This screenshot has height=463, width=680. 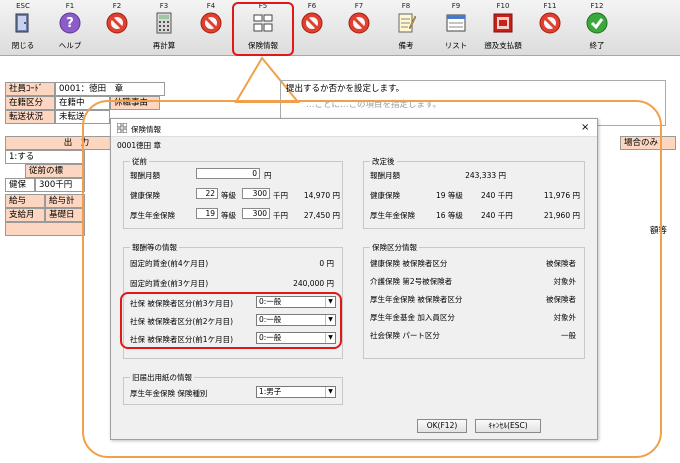 What do you see at coordinates (449, 195) in the screenshot?
I see `after-health-grade: 19 等級` at bounding box center [449, 195].